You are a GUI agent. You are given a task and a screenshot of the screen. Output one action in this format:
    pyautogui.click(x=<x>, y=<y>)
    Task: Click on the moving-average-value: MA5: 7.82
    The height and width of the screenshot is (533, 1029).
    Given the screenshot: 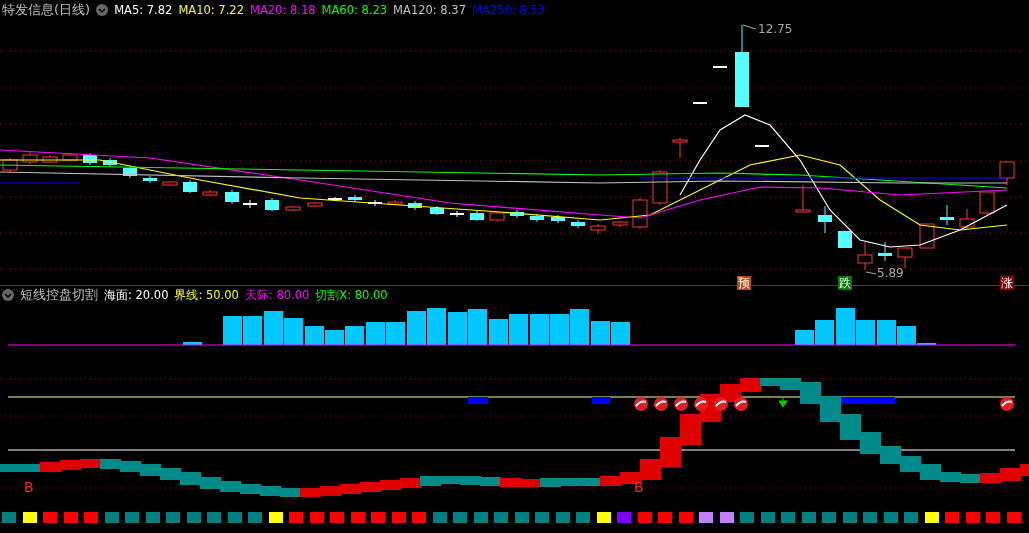 What is the action you would take?
    pyautogui.click(x=143, y=10)
    